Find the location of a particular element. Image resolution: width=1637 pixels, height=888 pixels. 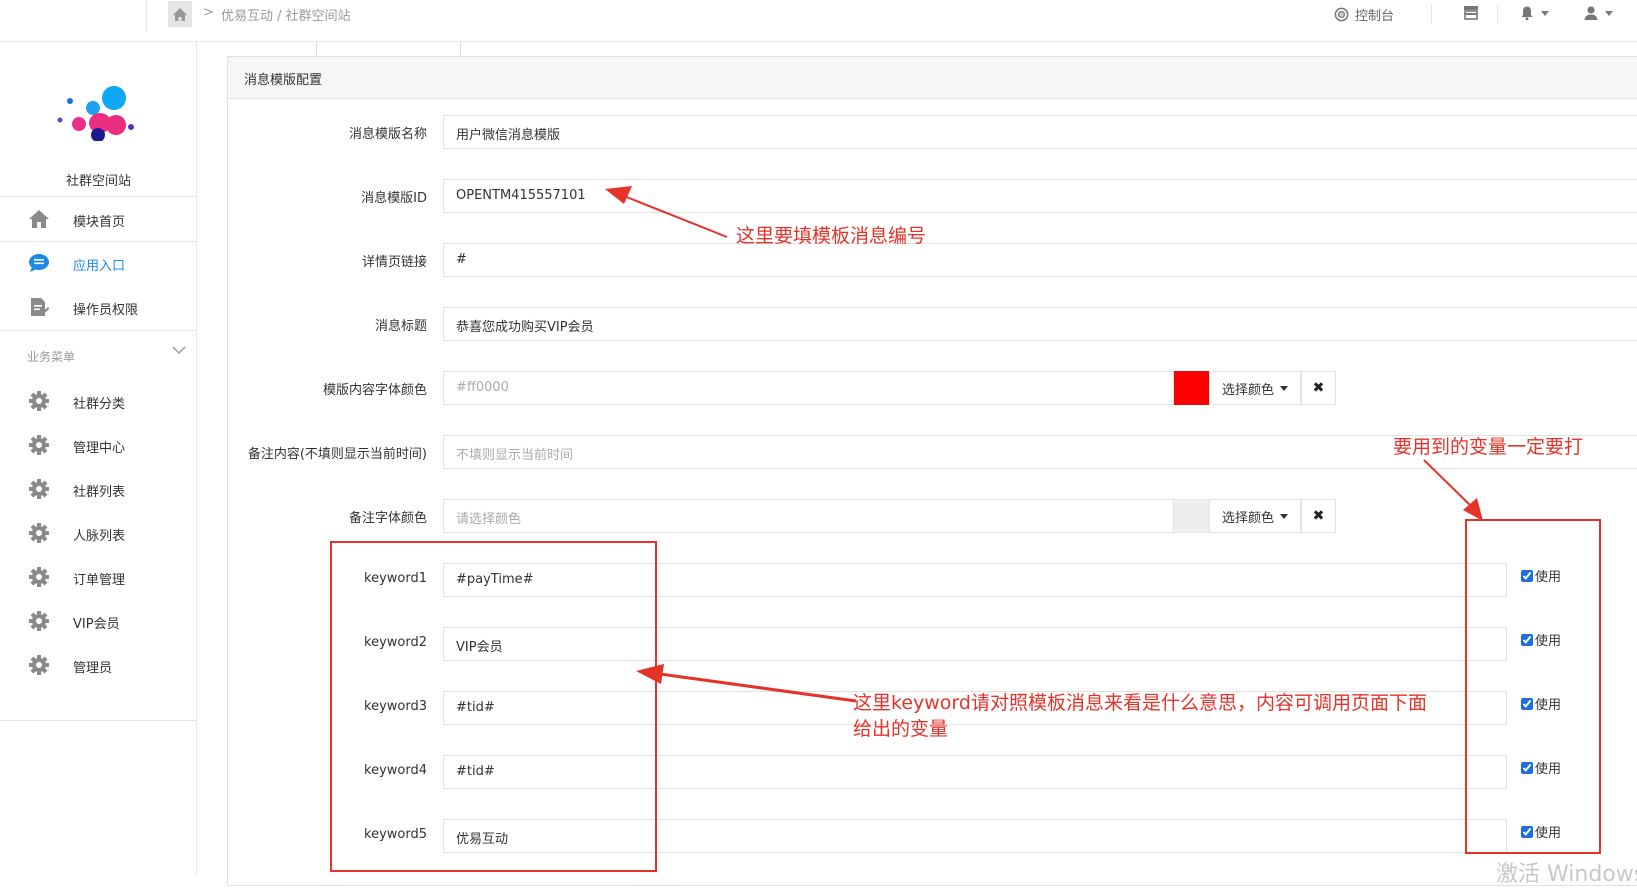

use-checkbox-highlight-box is located at coordinates (1533, 686).